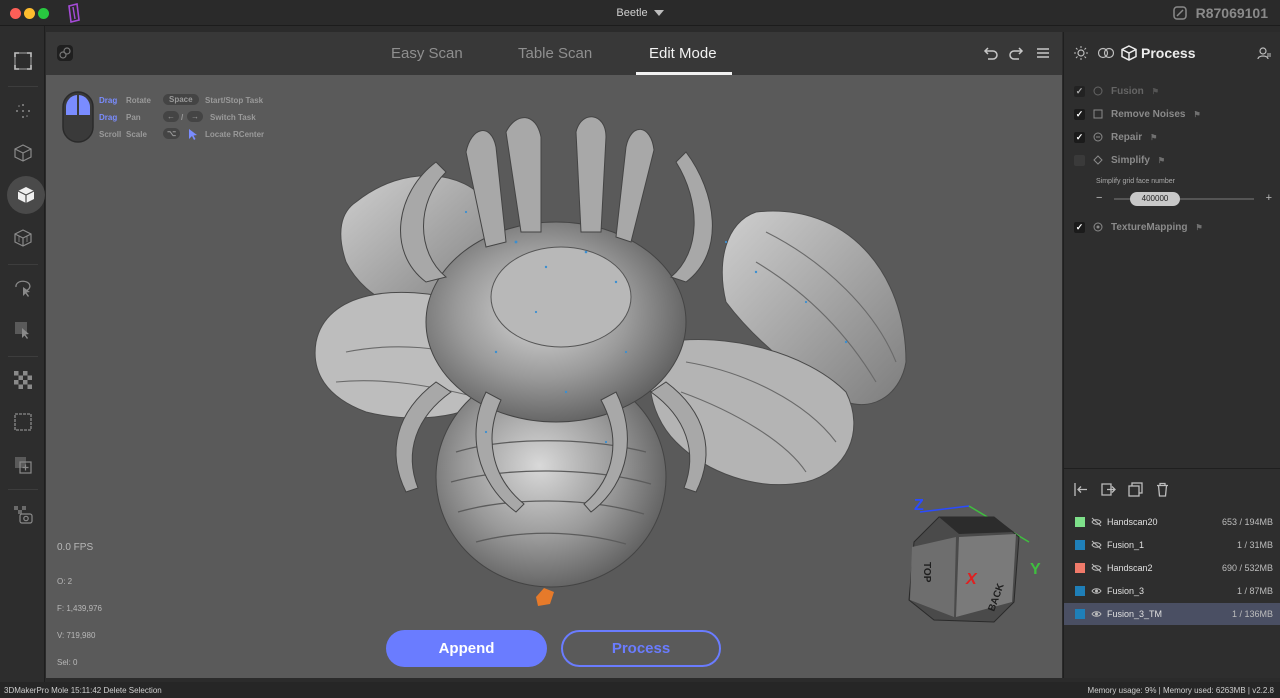 The height and width of the screenshot is (698, 1280). Describe the element at coordinates (1079, 227) in the screenshot. I see `texture-mapping-checkbox: ✓` at that location.